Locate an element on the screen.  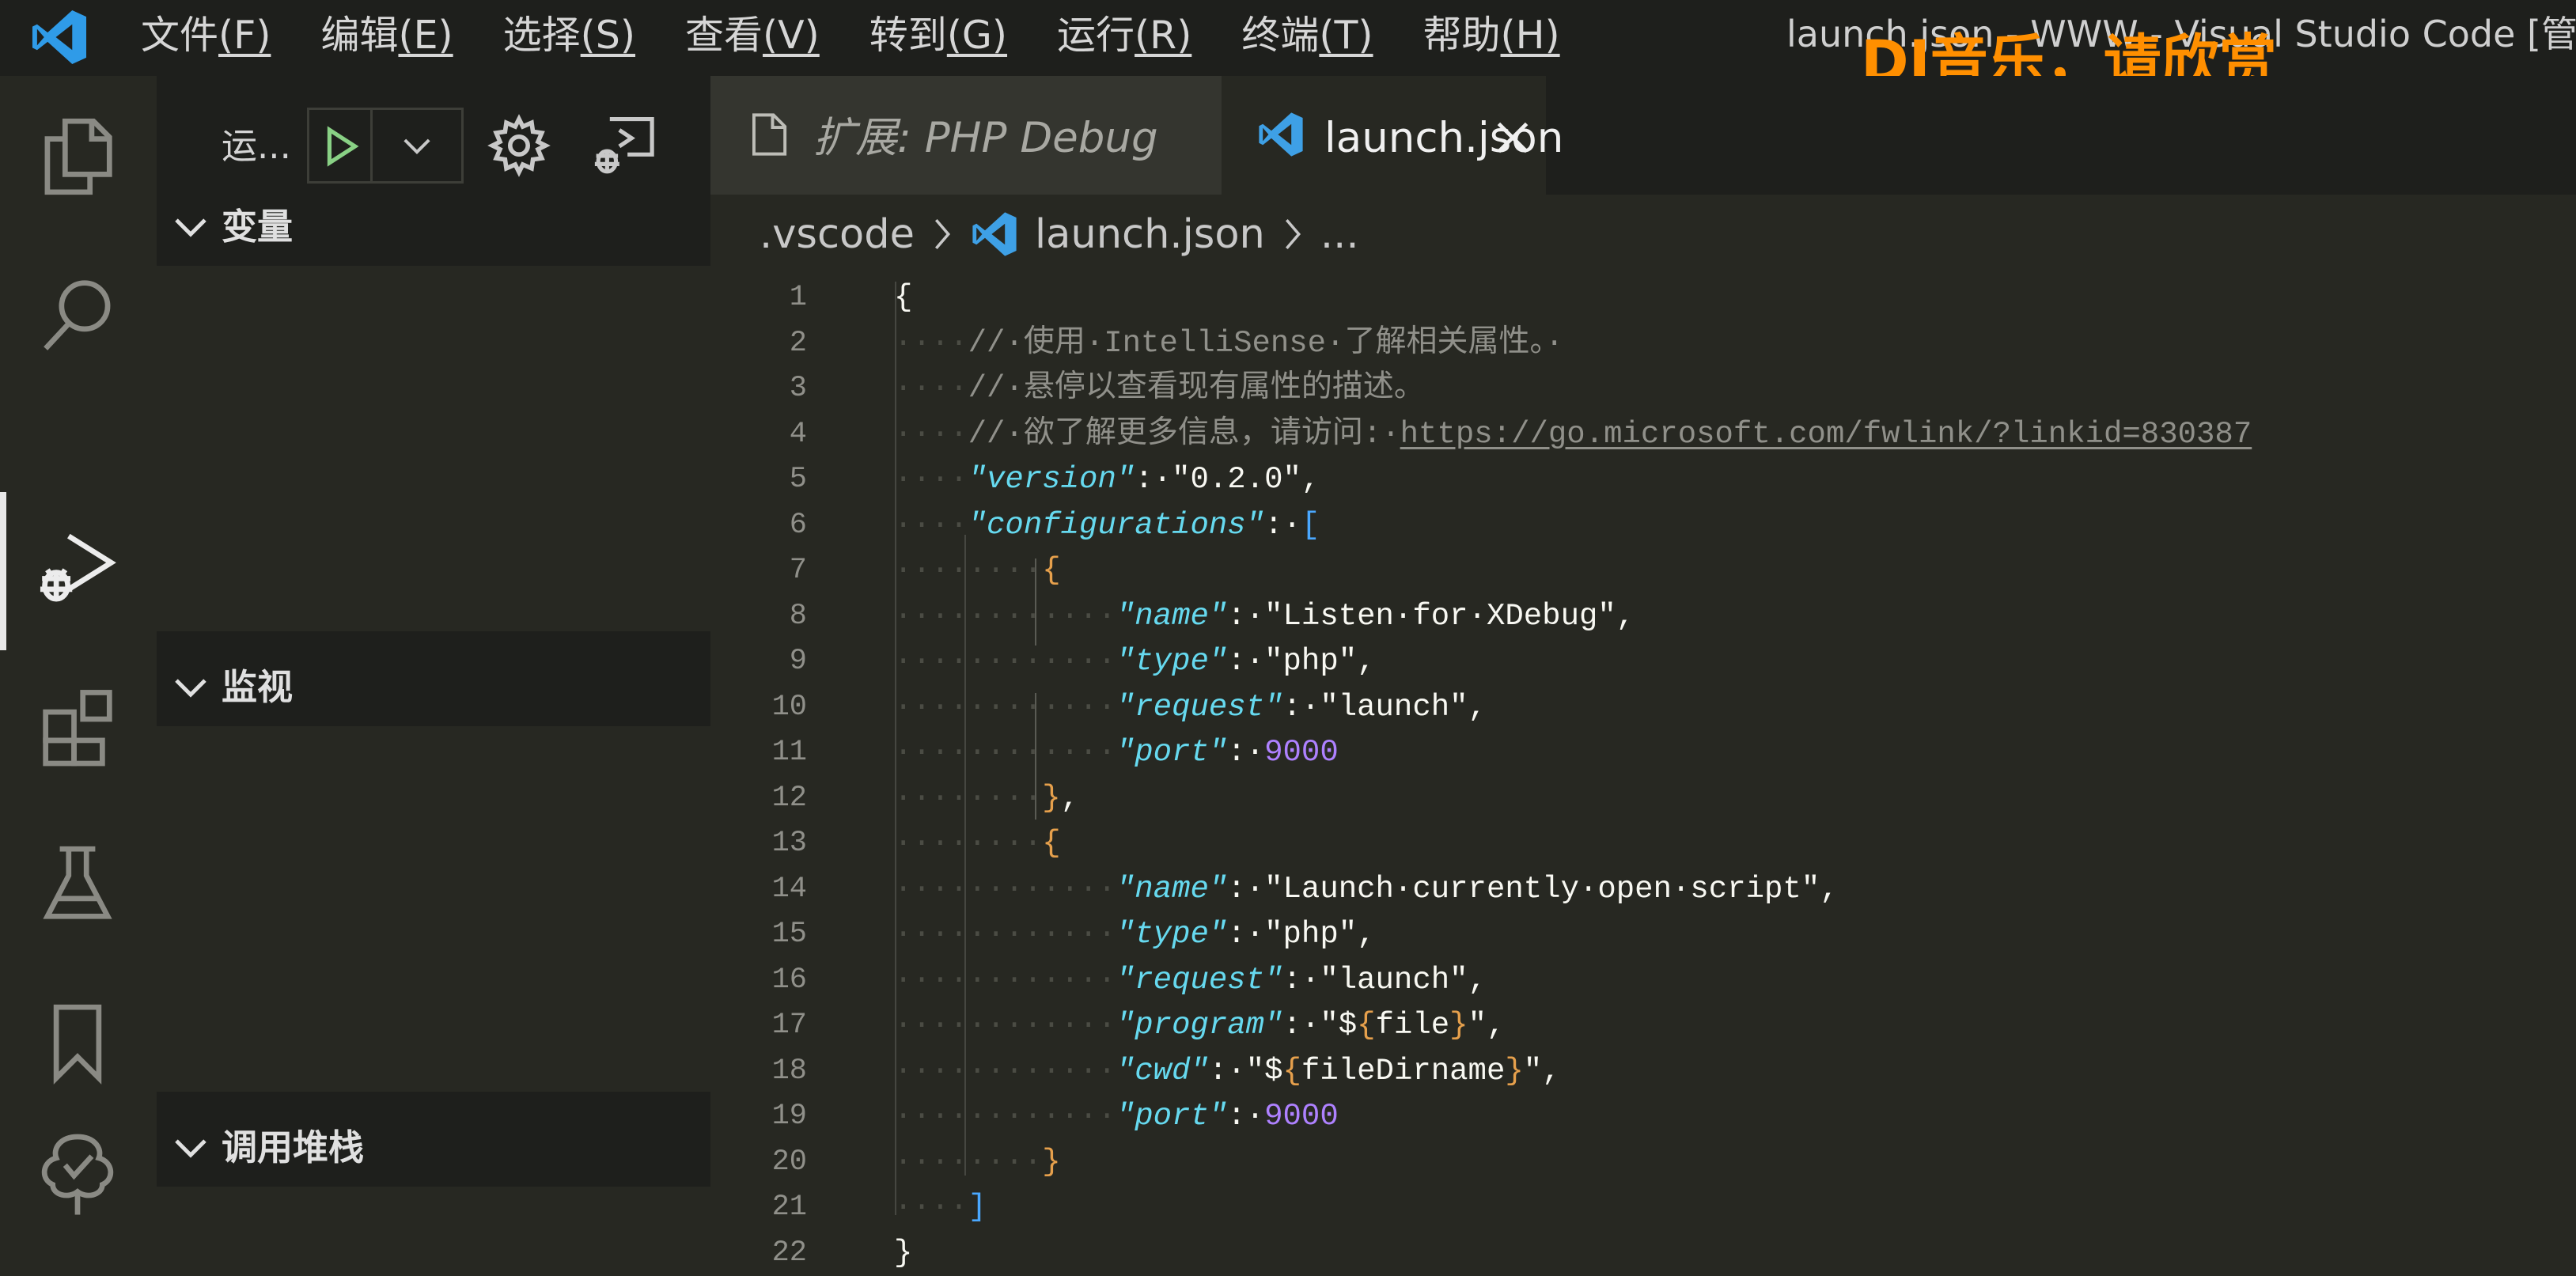
menu-item: 帮助(H) is located at coordinates (1491, 35).